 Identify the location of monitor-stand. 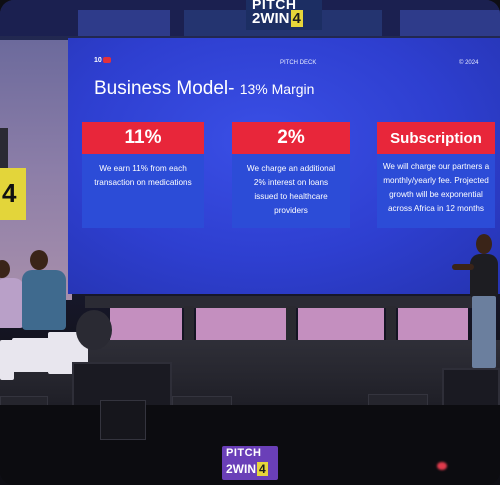
(123, 420).